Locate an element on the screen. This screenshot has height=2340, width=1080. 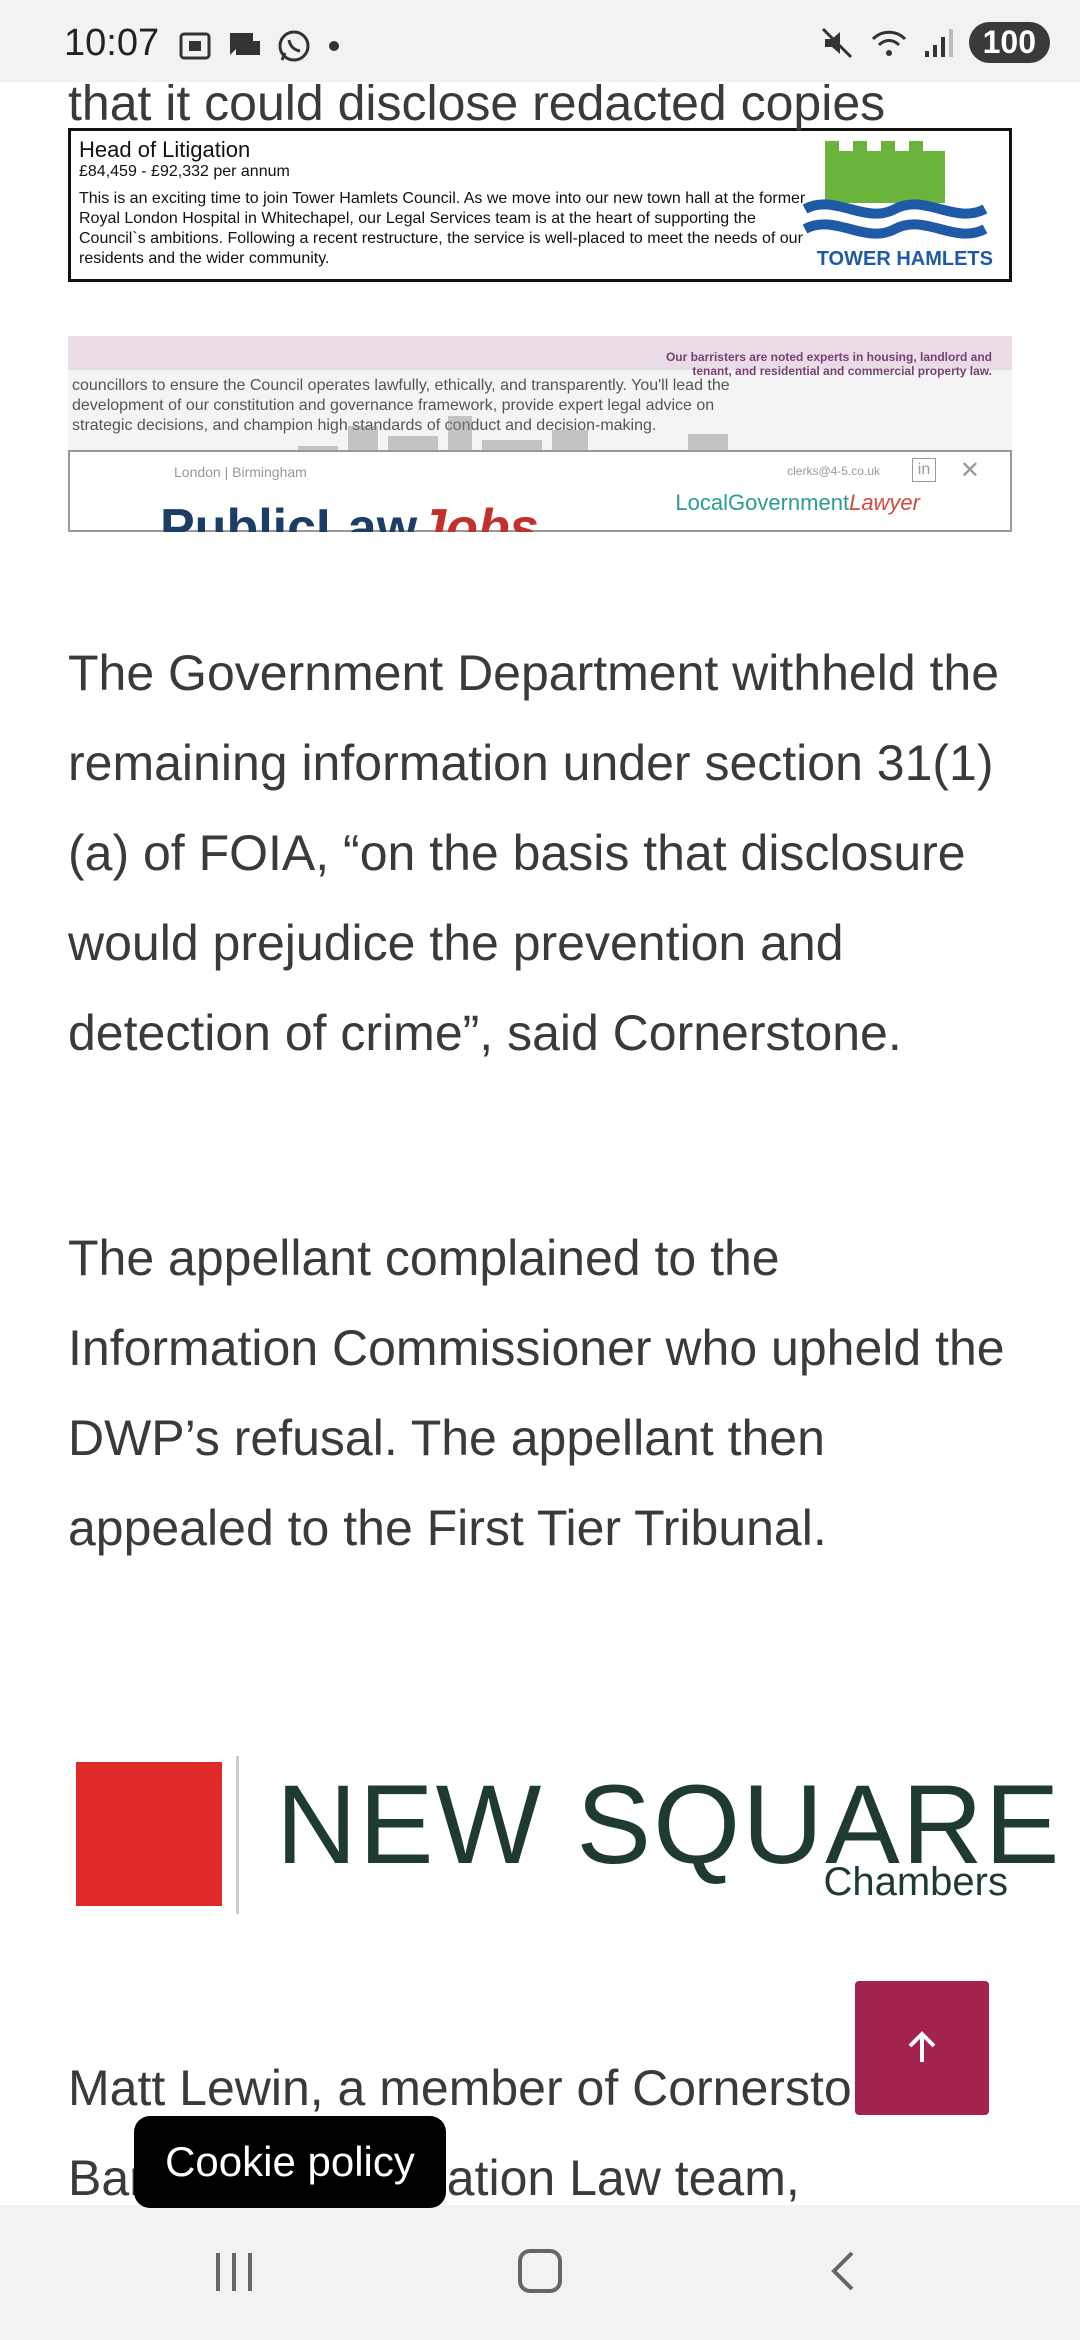
status-bar: 10:07 100 is located at coordinates (540, 41).